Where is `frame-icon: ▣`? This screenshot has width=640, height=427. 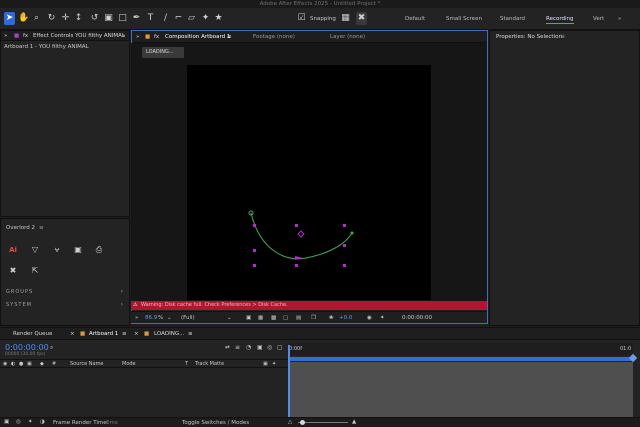 frame-icon: ▣ is located at coordinates (78, 250).